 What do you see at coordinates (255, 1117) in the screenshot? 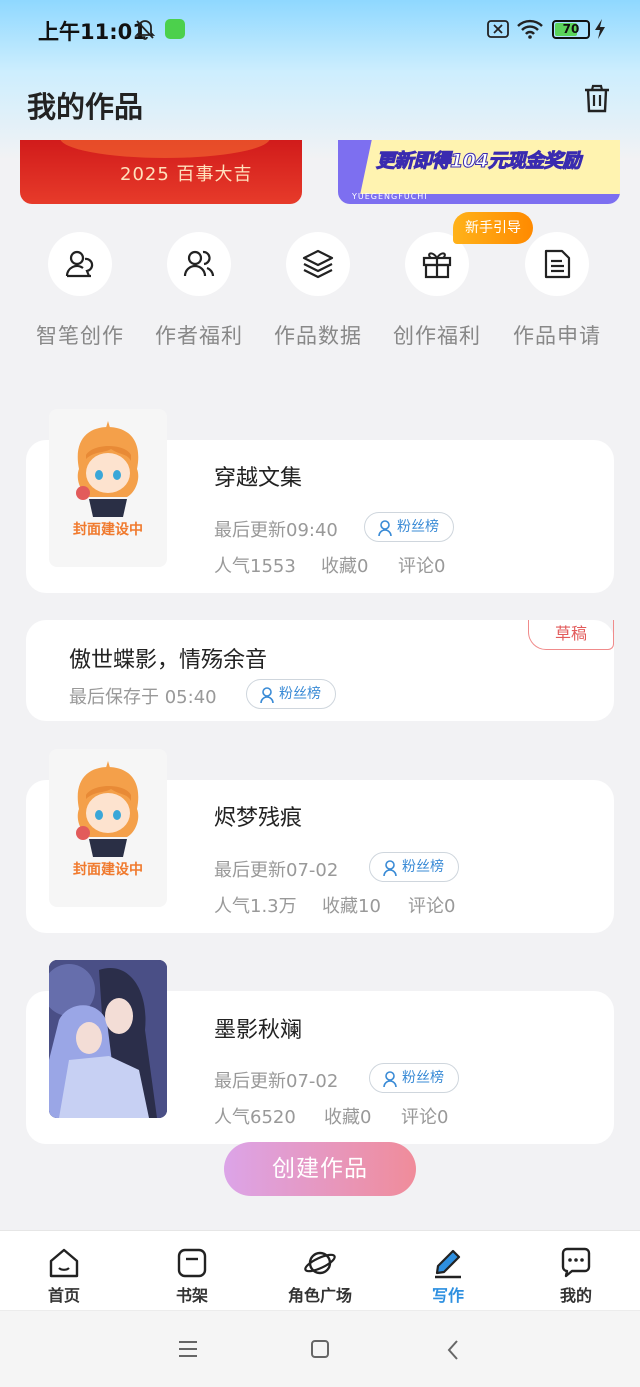
I see `work-popularity: 人气6520` at bounding box center [255, 1117].